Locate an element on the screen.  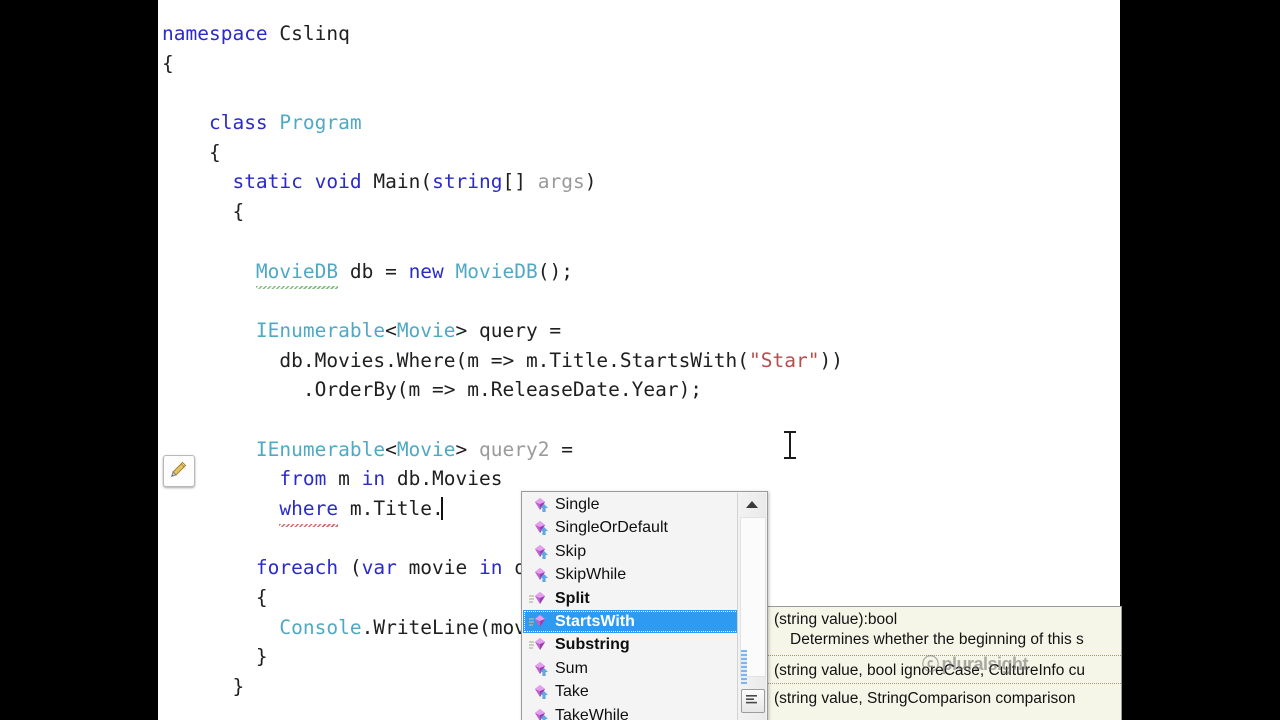
code-token: string is located at coordinates (467, 182).